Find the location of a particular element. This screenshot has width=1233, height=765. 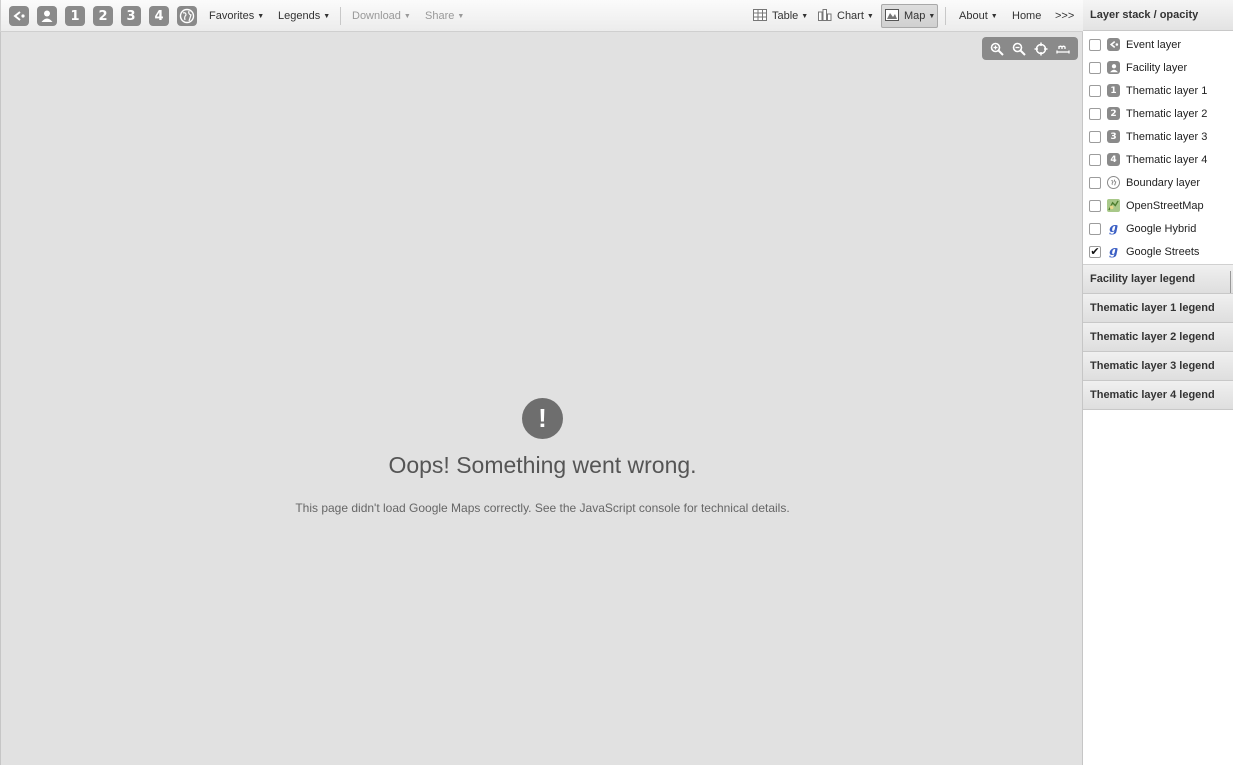

layer-row-google-streets: ✔ g Google Streets is located at coordinates (1158, 251).